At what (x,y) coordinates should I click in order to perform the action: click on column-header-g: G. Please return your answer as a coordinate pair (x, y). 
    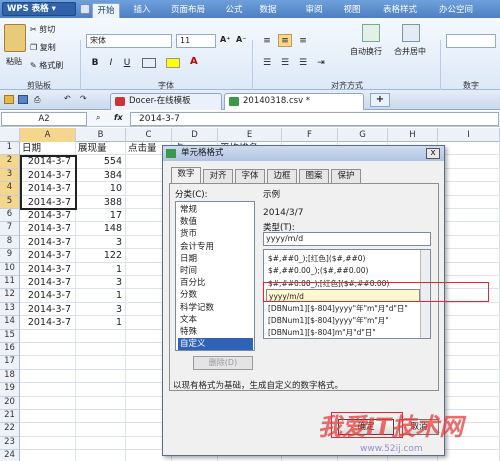
    Looking at the image, I should click on (363, 135).